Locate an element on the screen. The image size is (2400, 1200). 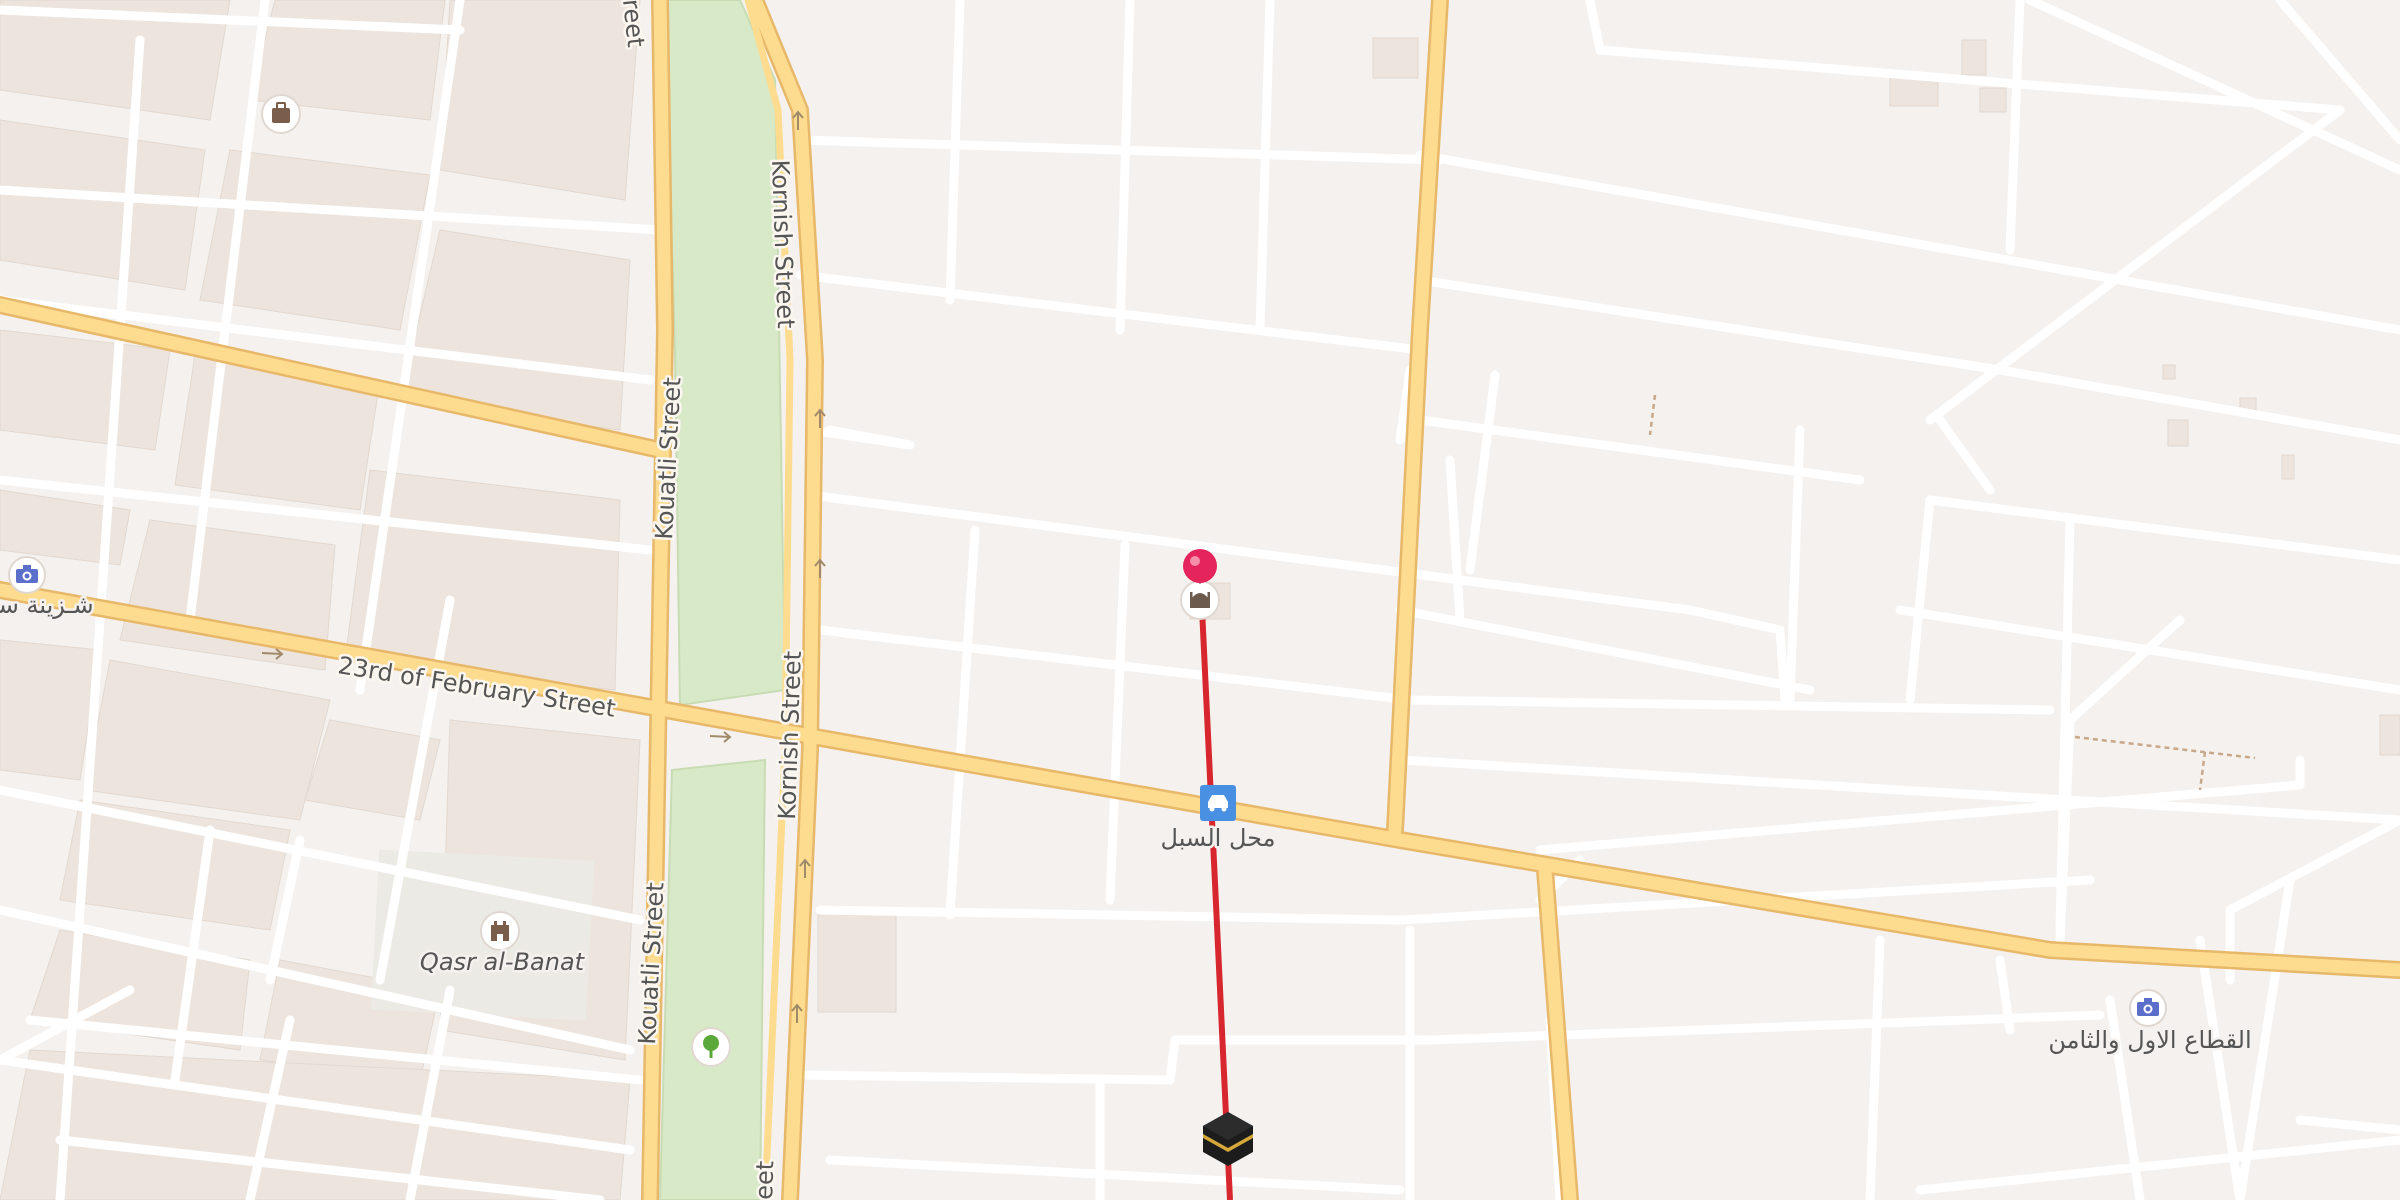
canal-park-upper is located at coordinates (725, 353).